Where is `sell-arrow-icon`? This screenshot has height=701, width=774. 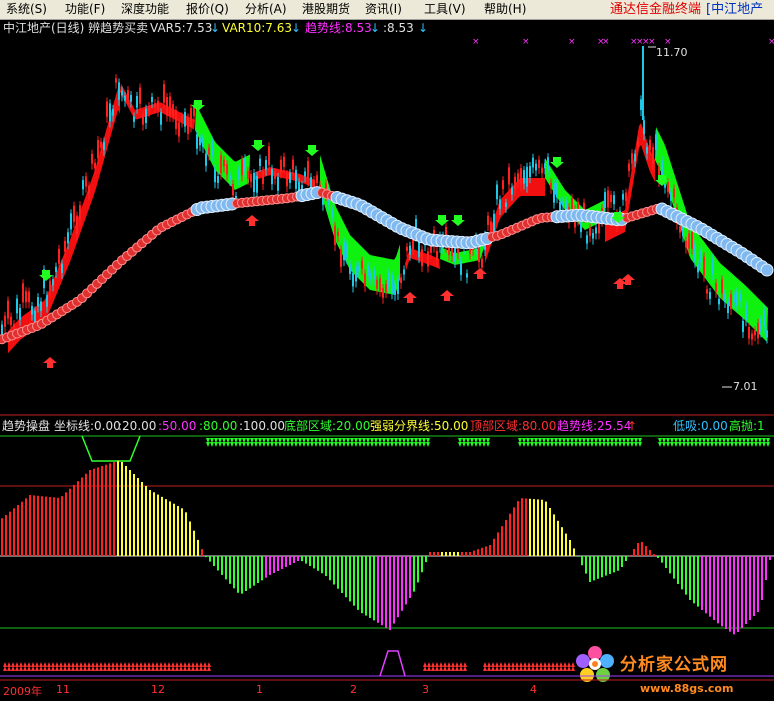 sell-arrow-icon is located at coordinates (258, 145).